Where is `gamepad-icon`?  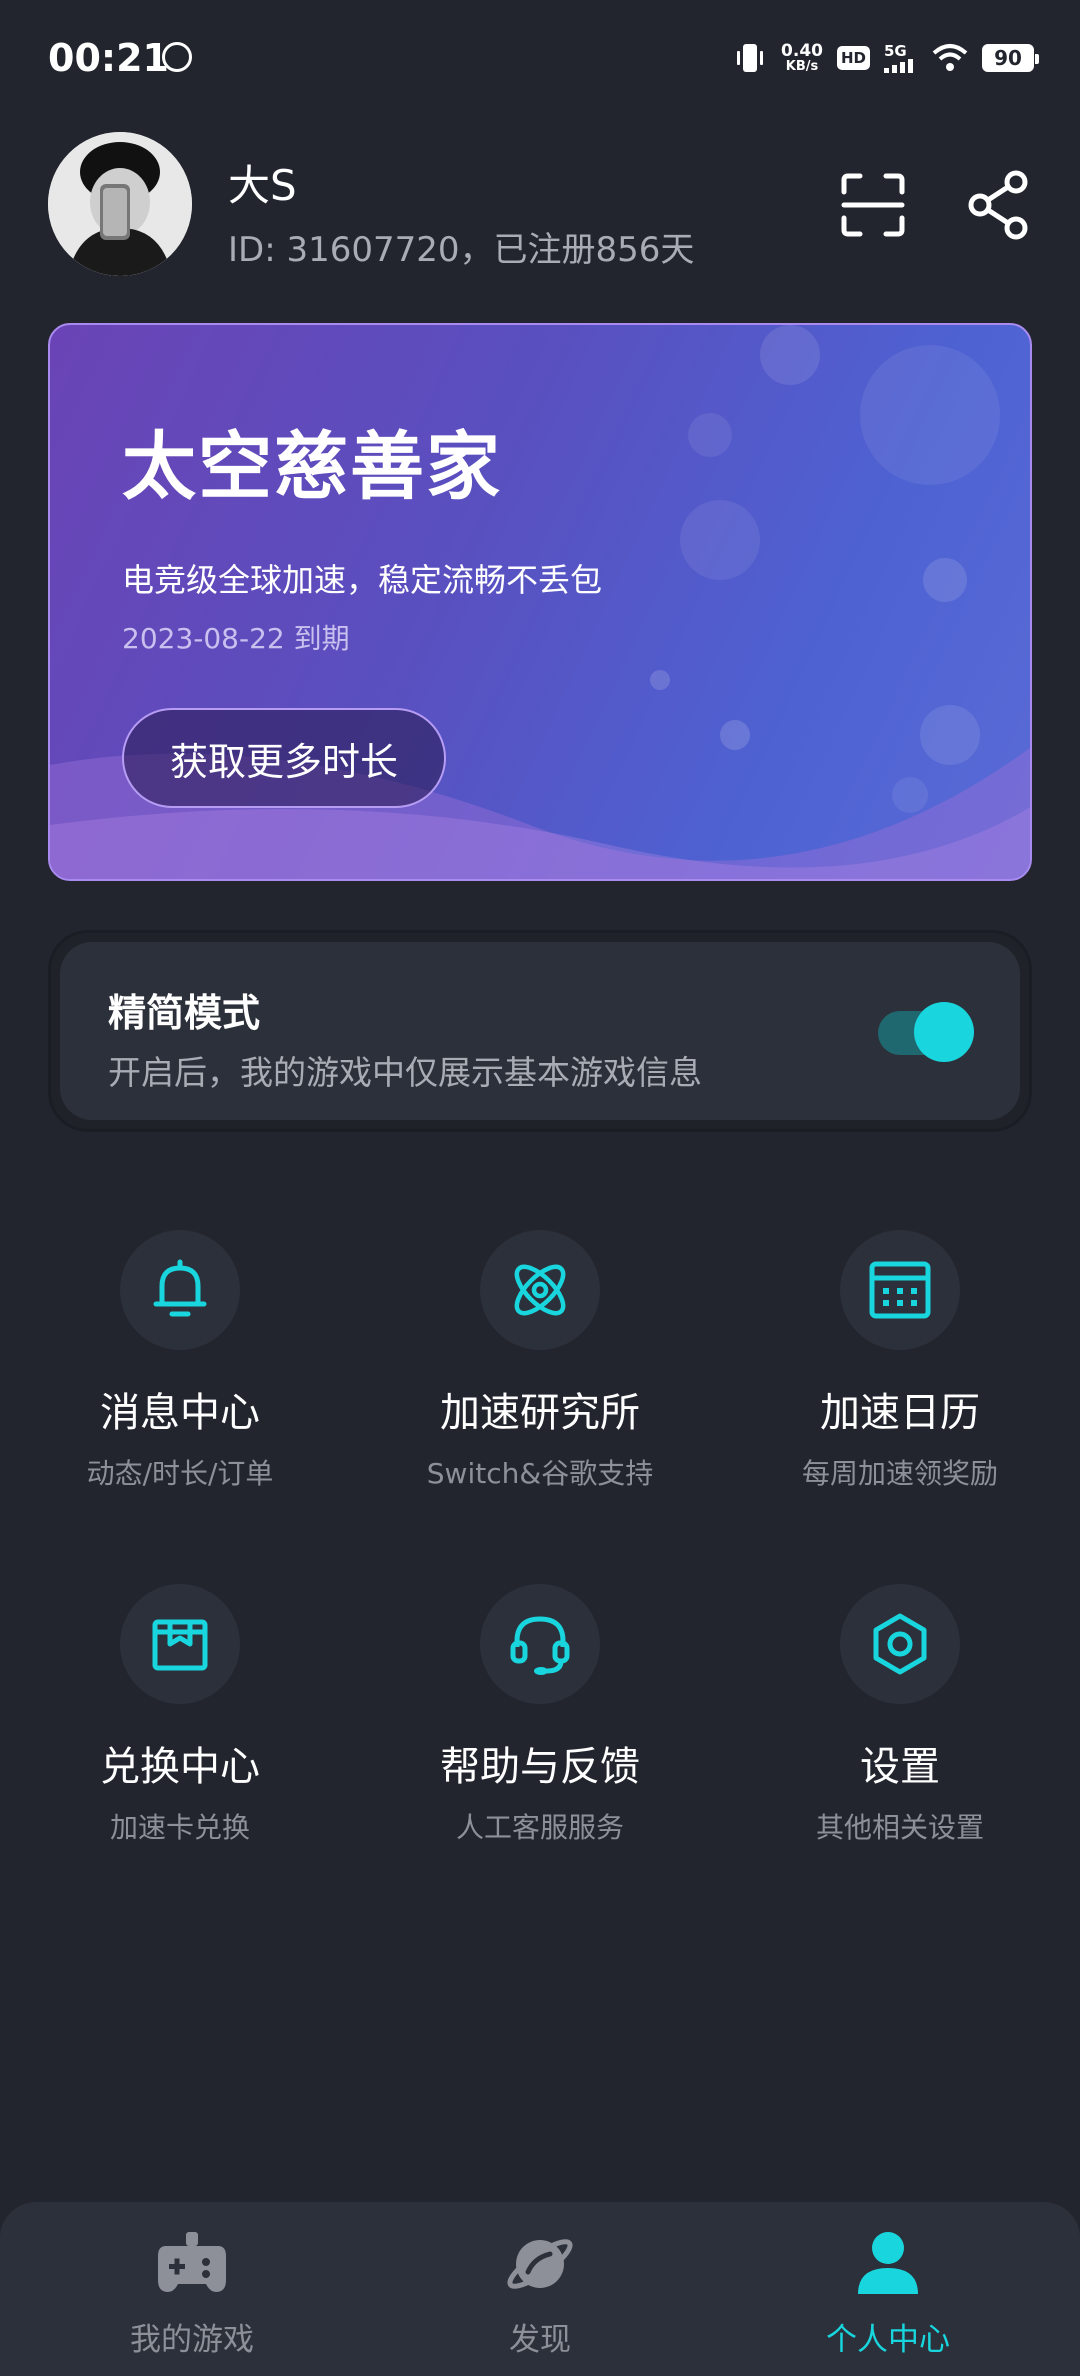 gamepad-icon is located at coordinates (192, 2262).